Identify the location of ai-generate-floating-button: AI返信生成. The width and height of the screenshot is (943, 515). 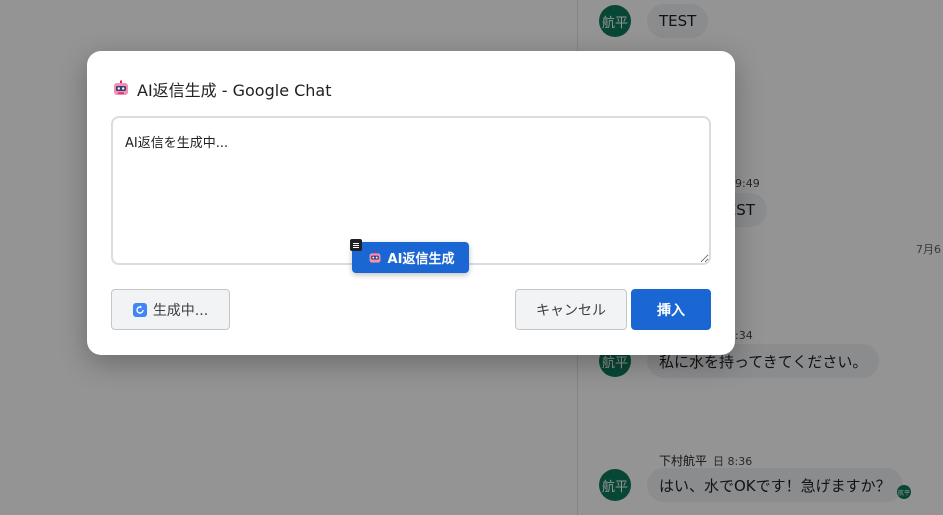
(410, 257).